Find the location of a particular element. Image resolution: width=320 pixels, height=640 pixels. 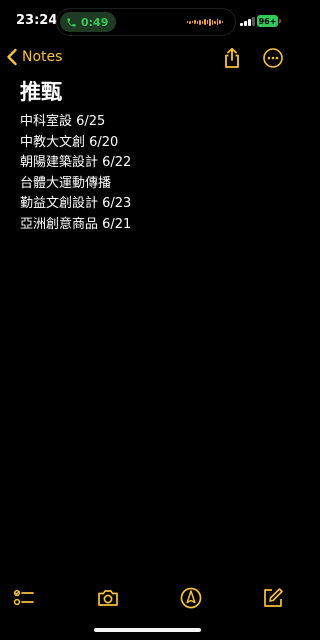

phone-icon is located at coordinates (71, 22).